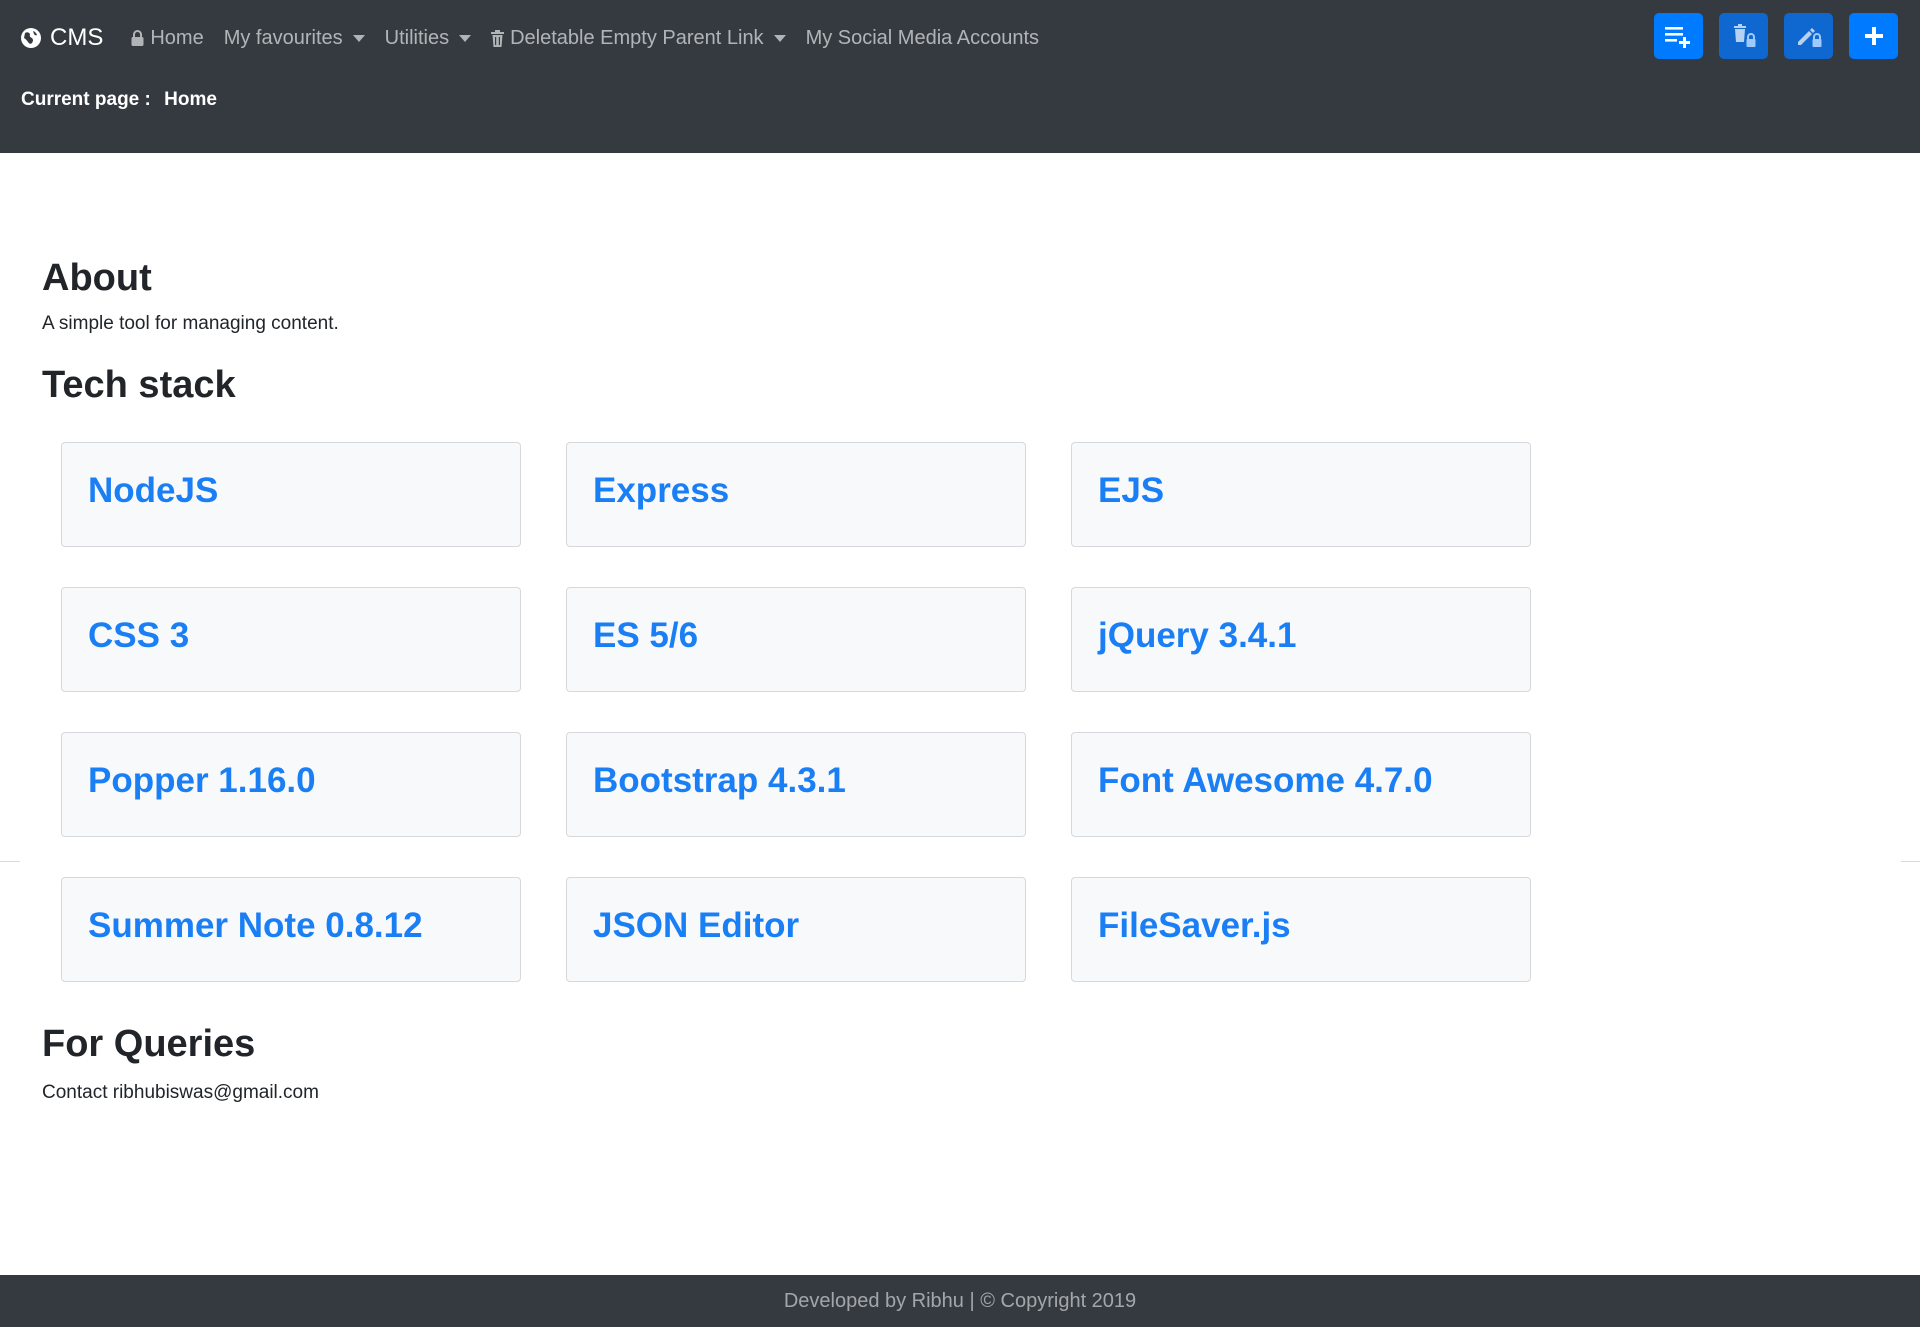 This screenshot has width=1920, height=1327. Describe the element at coordinates (661, 491) in the screenshot. I see `tech-card-label: Express` at that location.